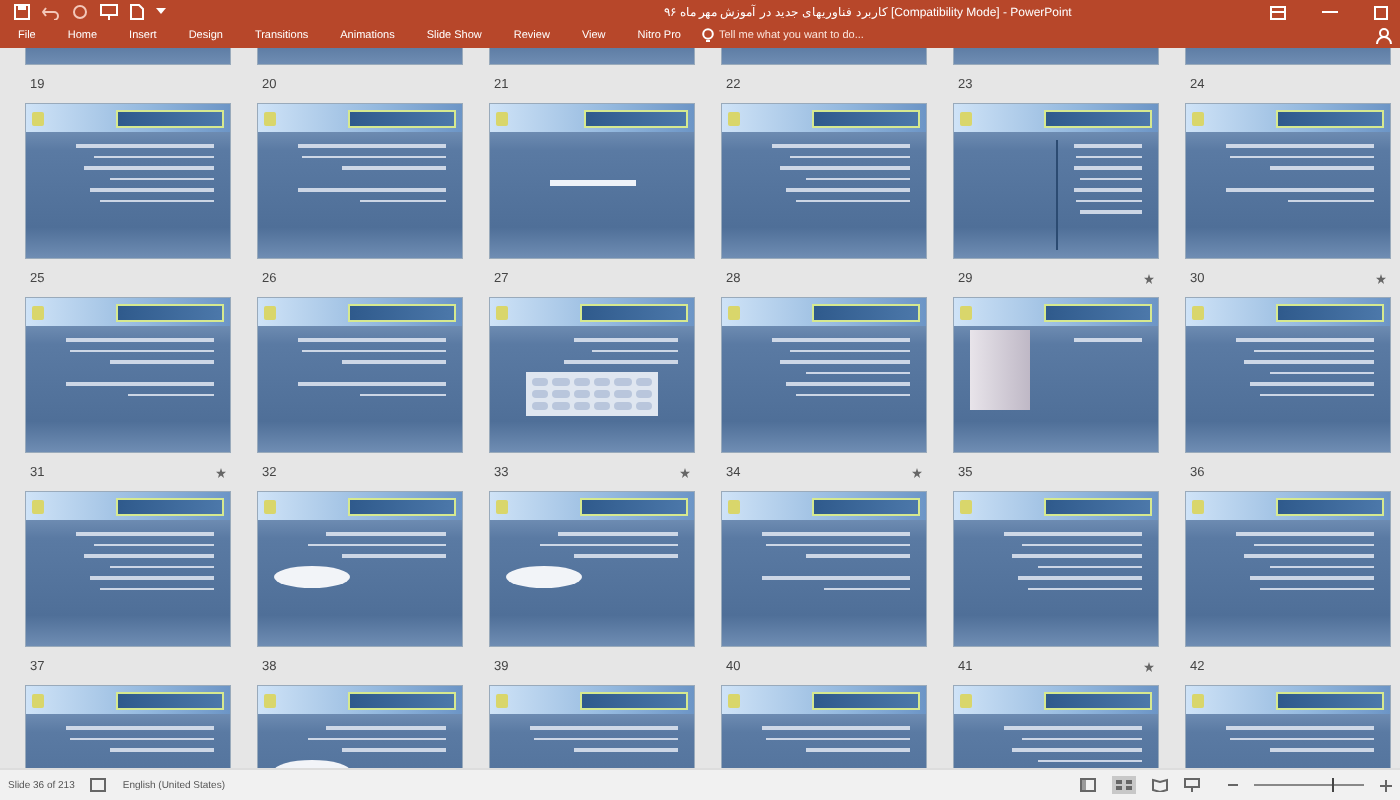 The width and height of the screenshot is (1400, 800). Describe the element at coordinates (1330, 12) in the screenshot. I see `minimize-icon` at that location.